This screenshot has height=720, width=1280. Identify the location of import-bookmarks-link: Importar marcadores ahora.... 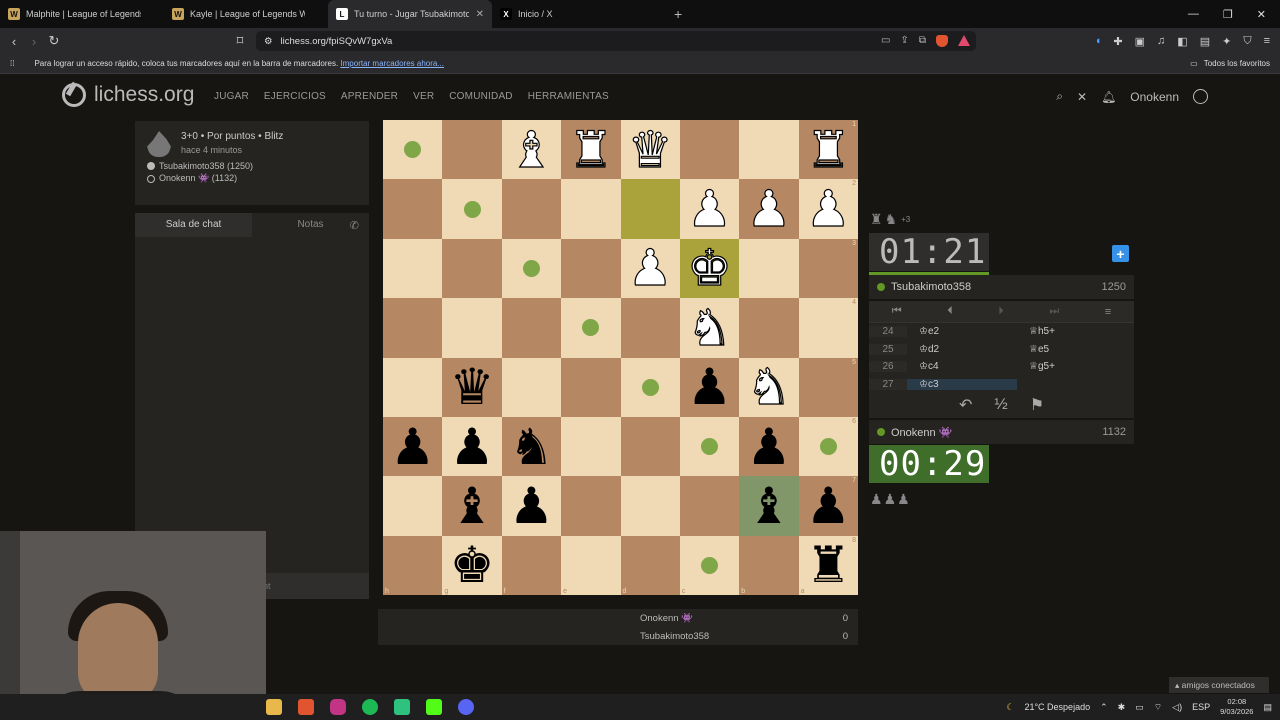
(392, 63).